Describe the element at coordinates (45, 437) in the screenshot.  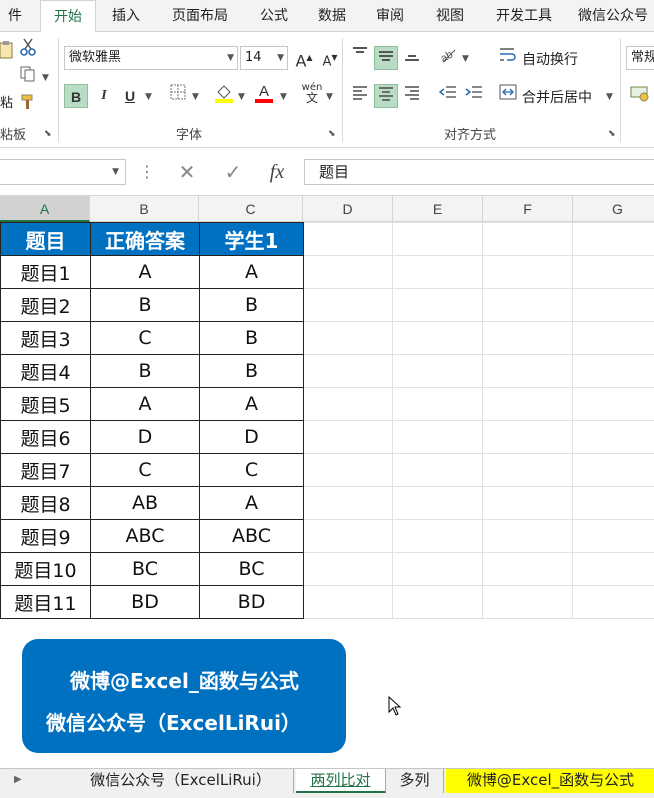
I see `table-cell: 题目6` at that location.